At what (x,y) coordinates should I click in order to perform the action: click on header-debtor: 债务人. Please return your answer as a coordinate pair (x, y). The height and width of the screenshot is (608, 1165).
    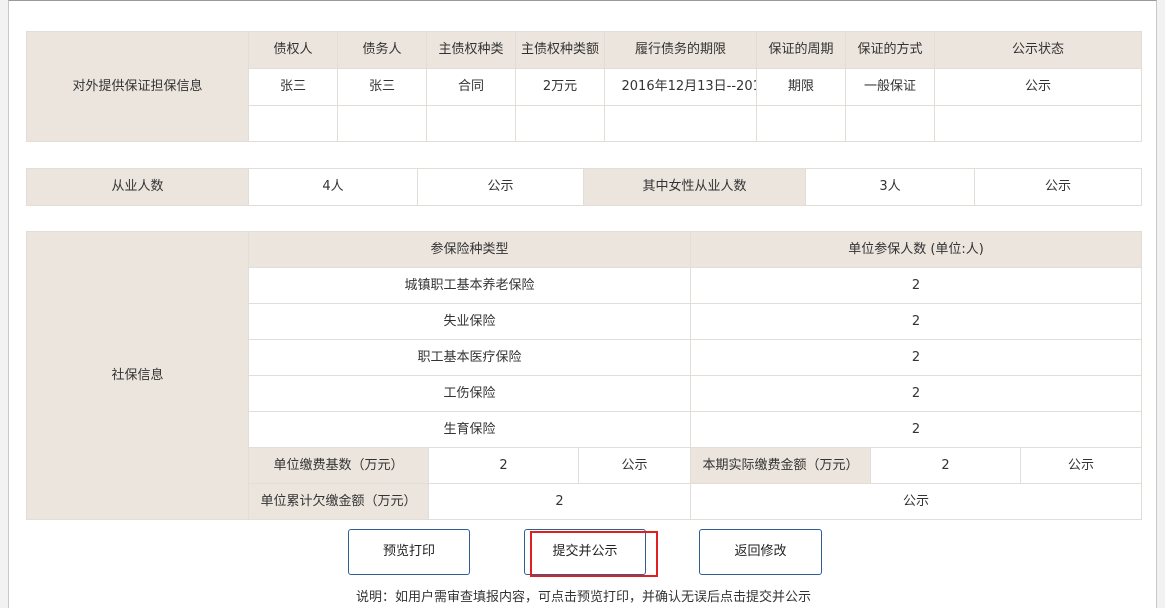
    Looking at the image, I should click on (382, 50).